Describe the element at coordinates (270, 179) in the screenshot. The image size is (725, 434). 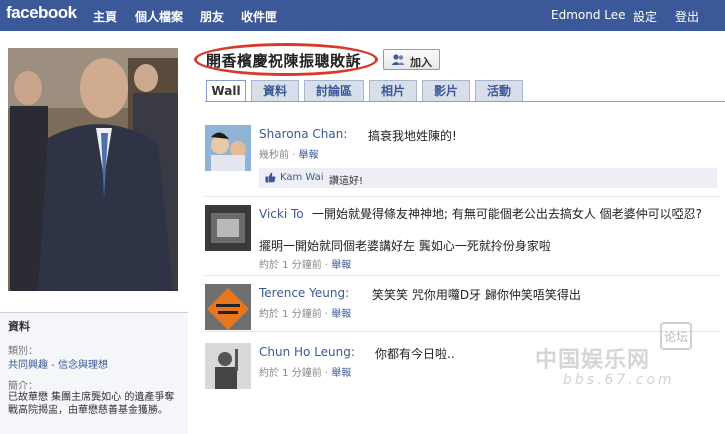
I see `thumbs-up-icon` at that location.